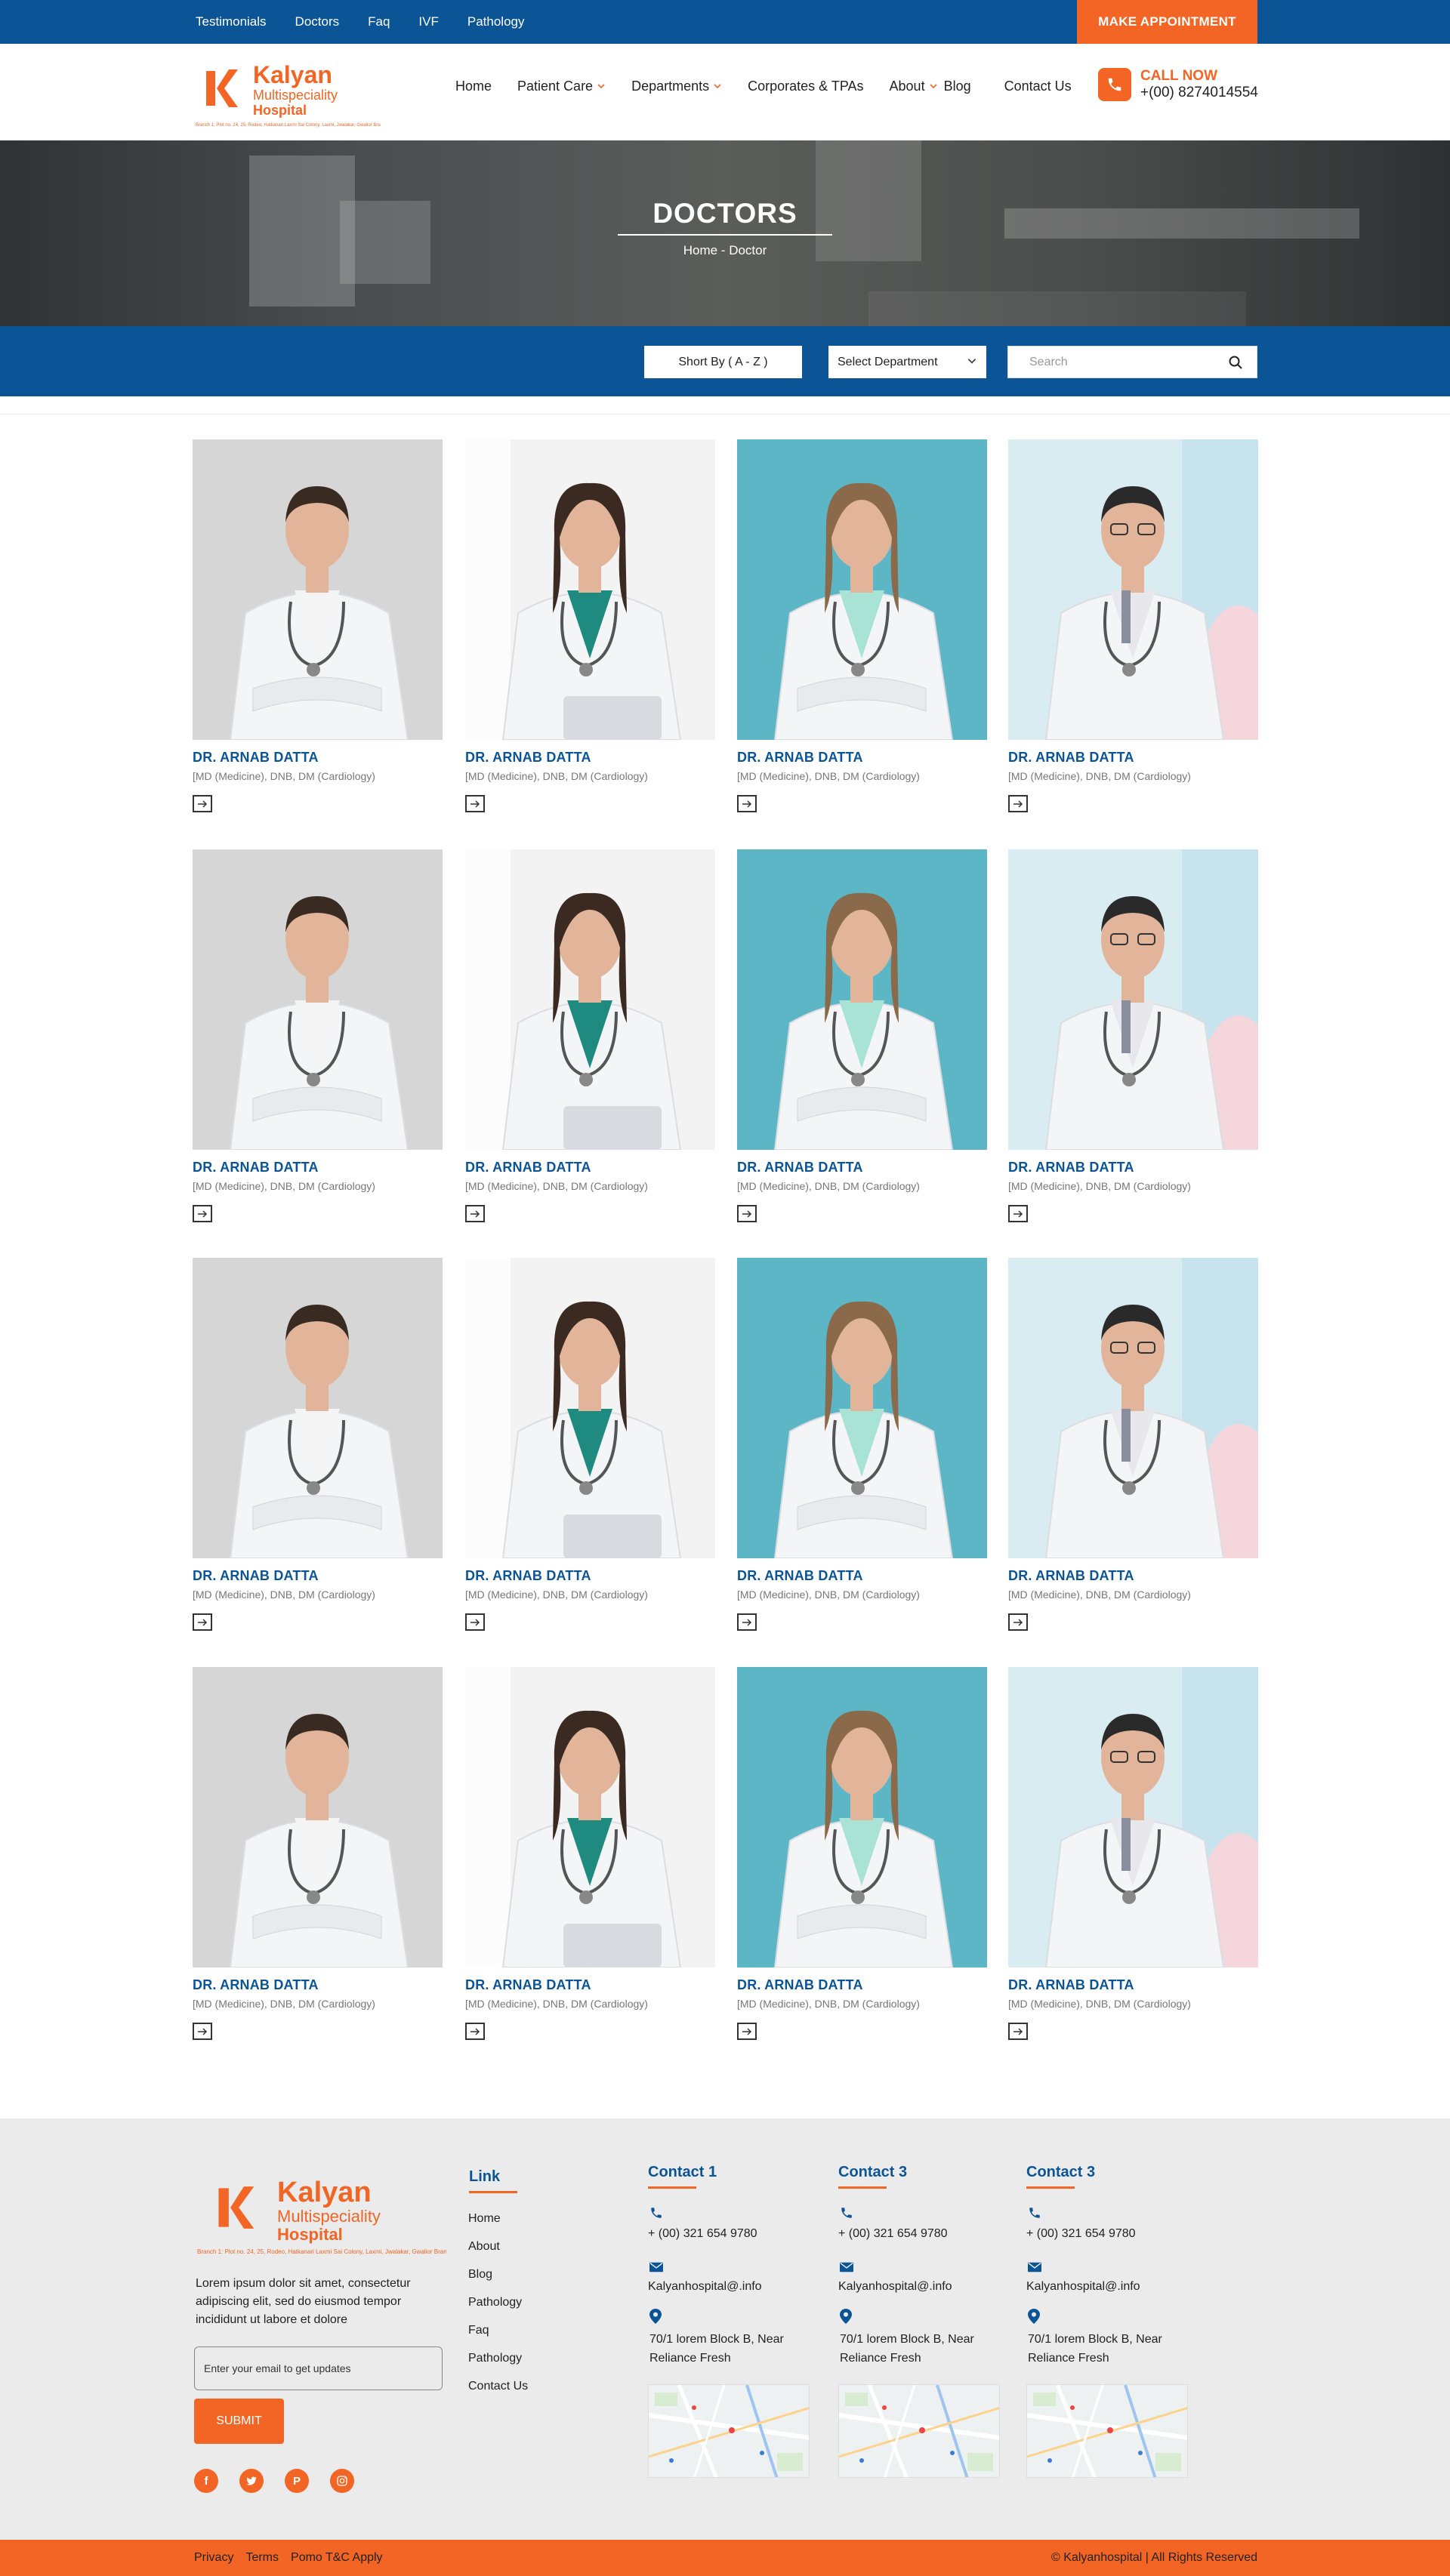  What do you see at coordinates (1167, 22) in the screenshot?
I see `make-appointment-button: MAKE APPOINTMENT` at bounding box center [1167, 22].